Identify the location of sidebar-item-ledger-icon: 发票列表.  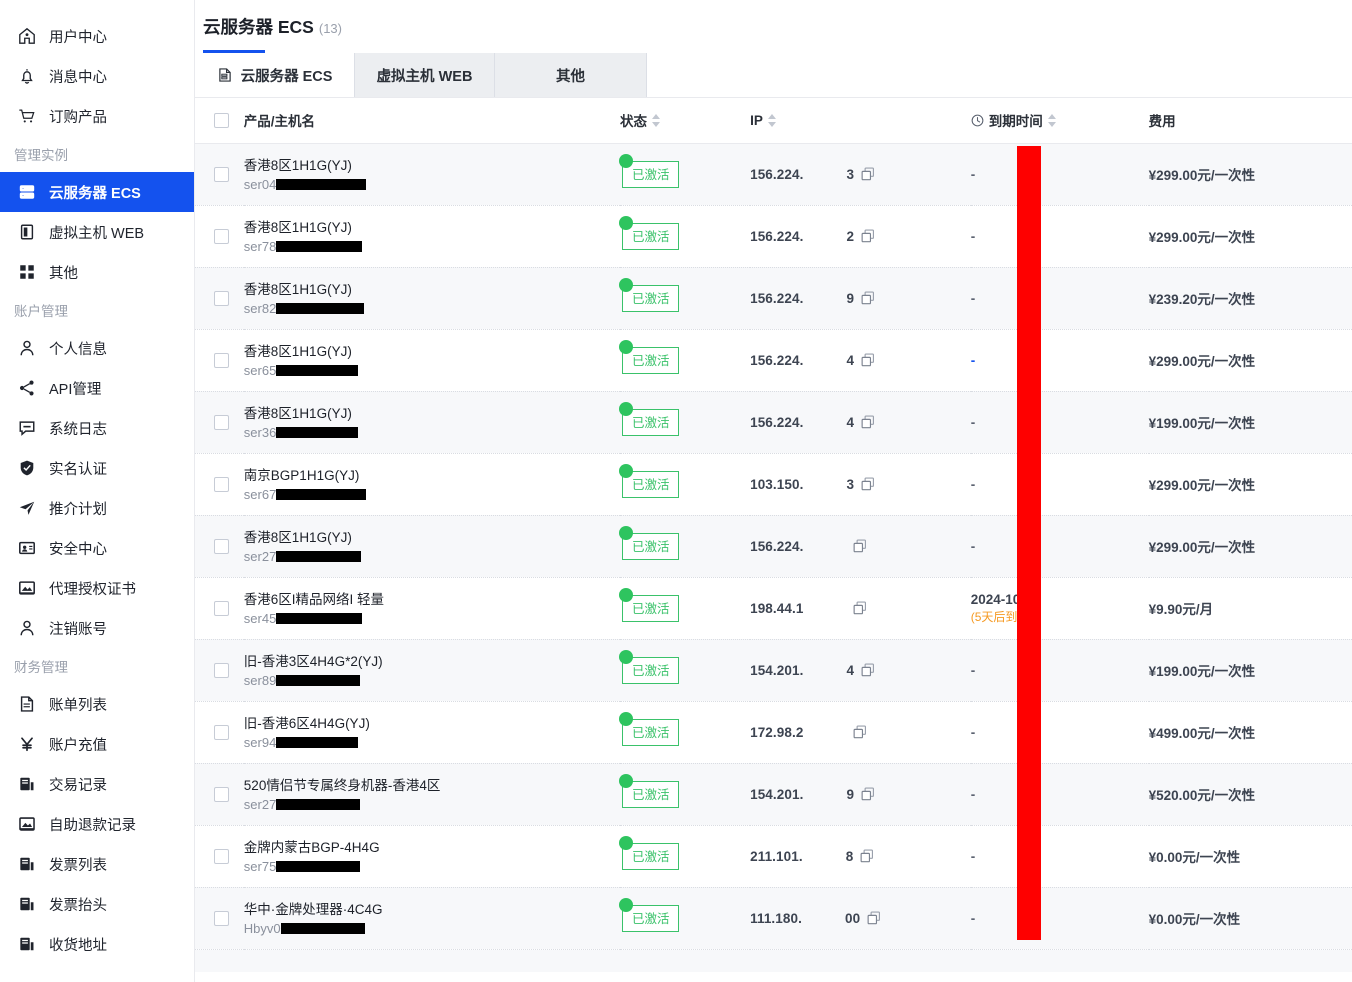
(97, 864).